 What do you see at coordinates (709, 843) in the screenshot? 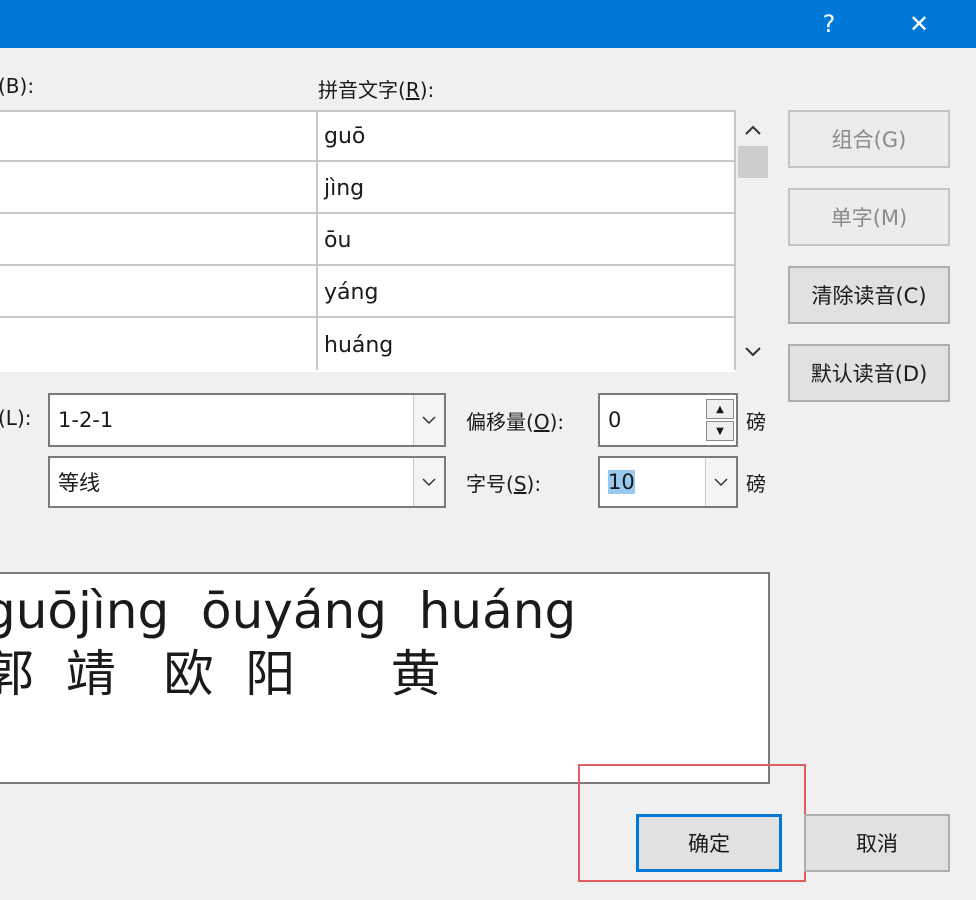
I see `ok-button: 确定` at bounding box center [709, 843].